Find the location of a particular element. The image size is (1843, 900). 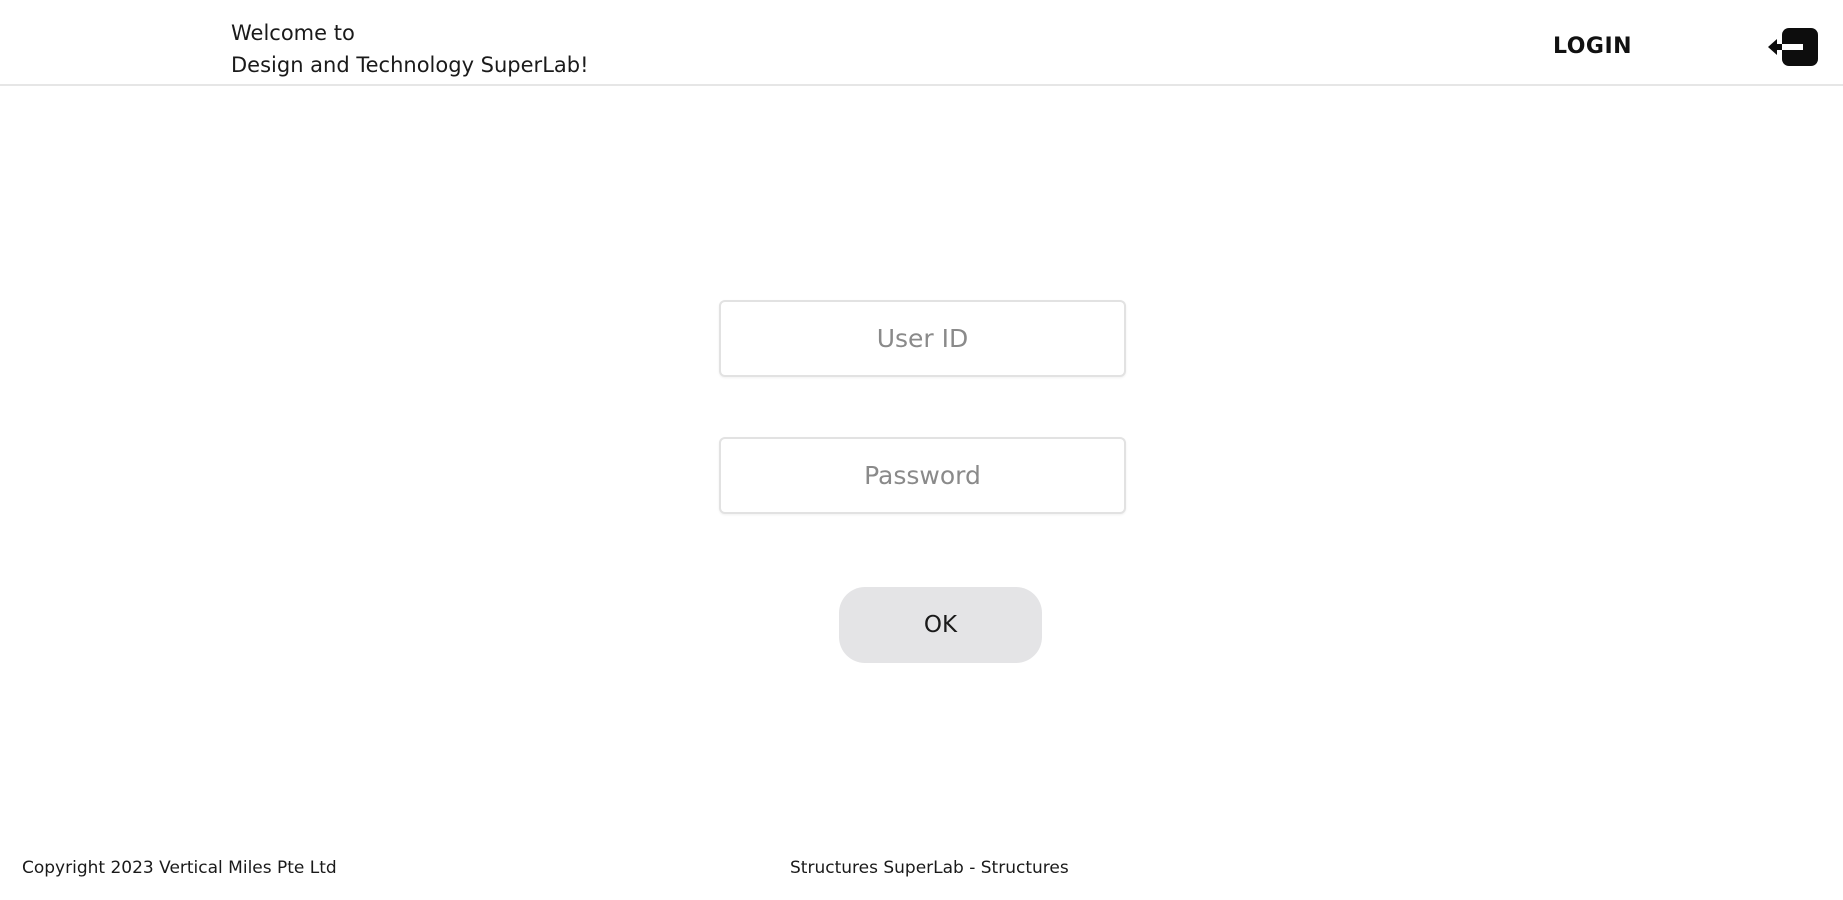

copyright-text: Copyright 2023 Vertical Miles Pte Ltd is located at coordinates (179, 868).